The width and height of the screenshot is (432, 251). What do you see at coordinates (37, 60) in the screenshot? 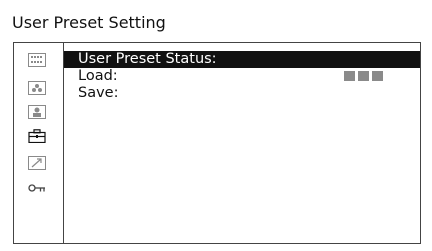
I see `menu-grid-icon` at bounding box center [37, 60].